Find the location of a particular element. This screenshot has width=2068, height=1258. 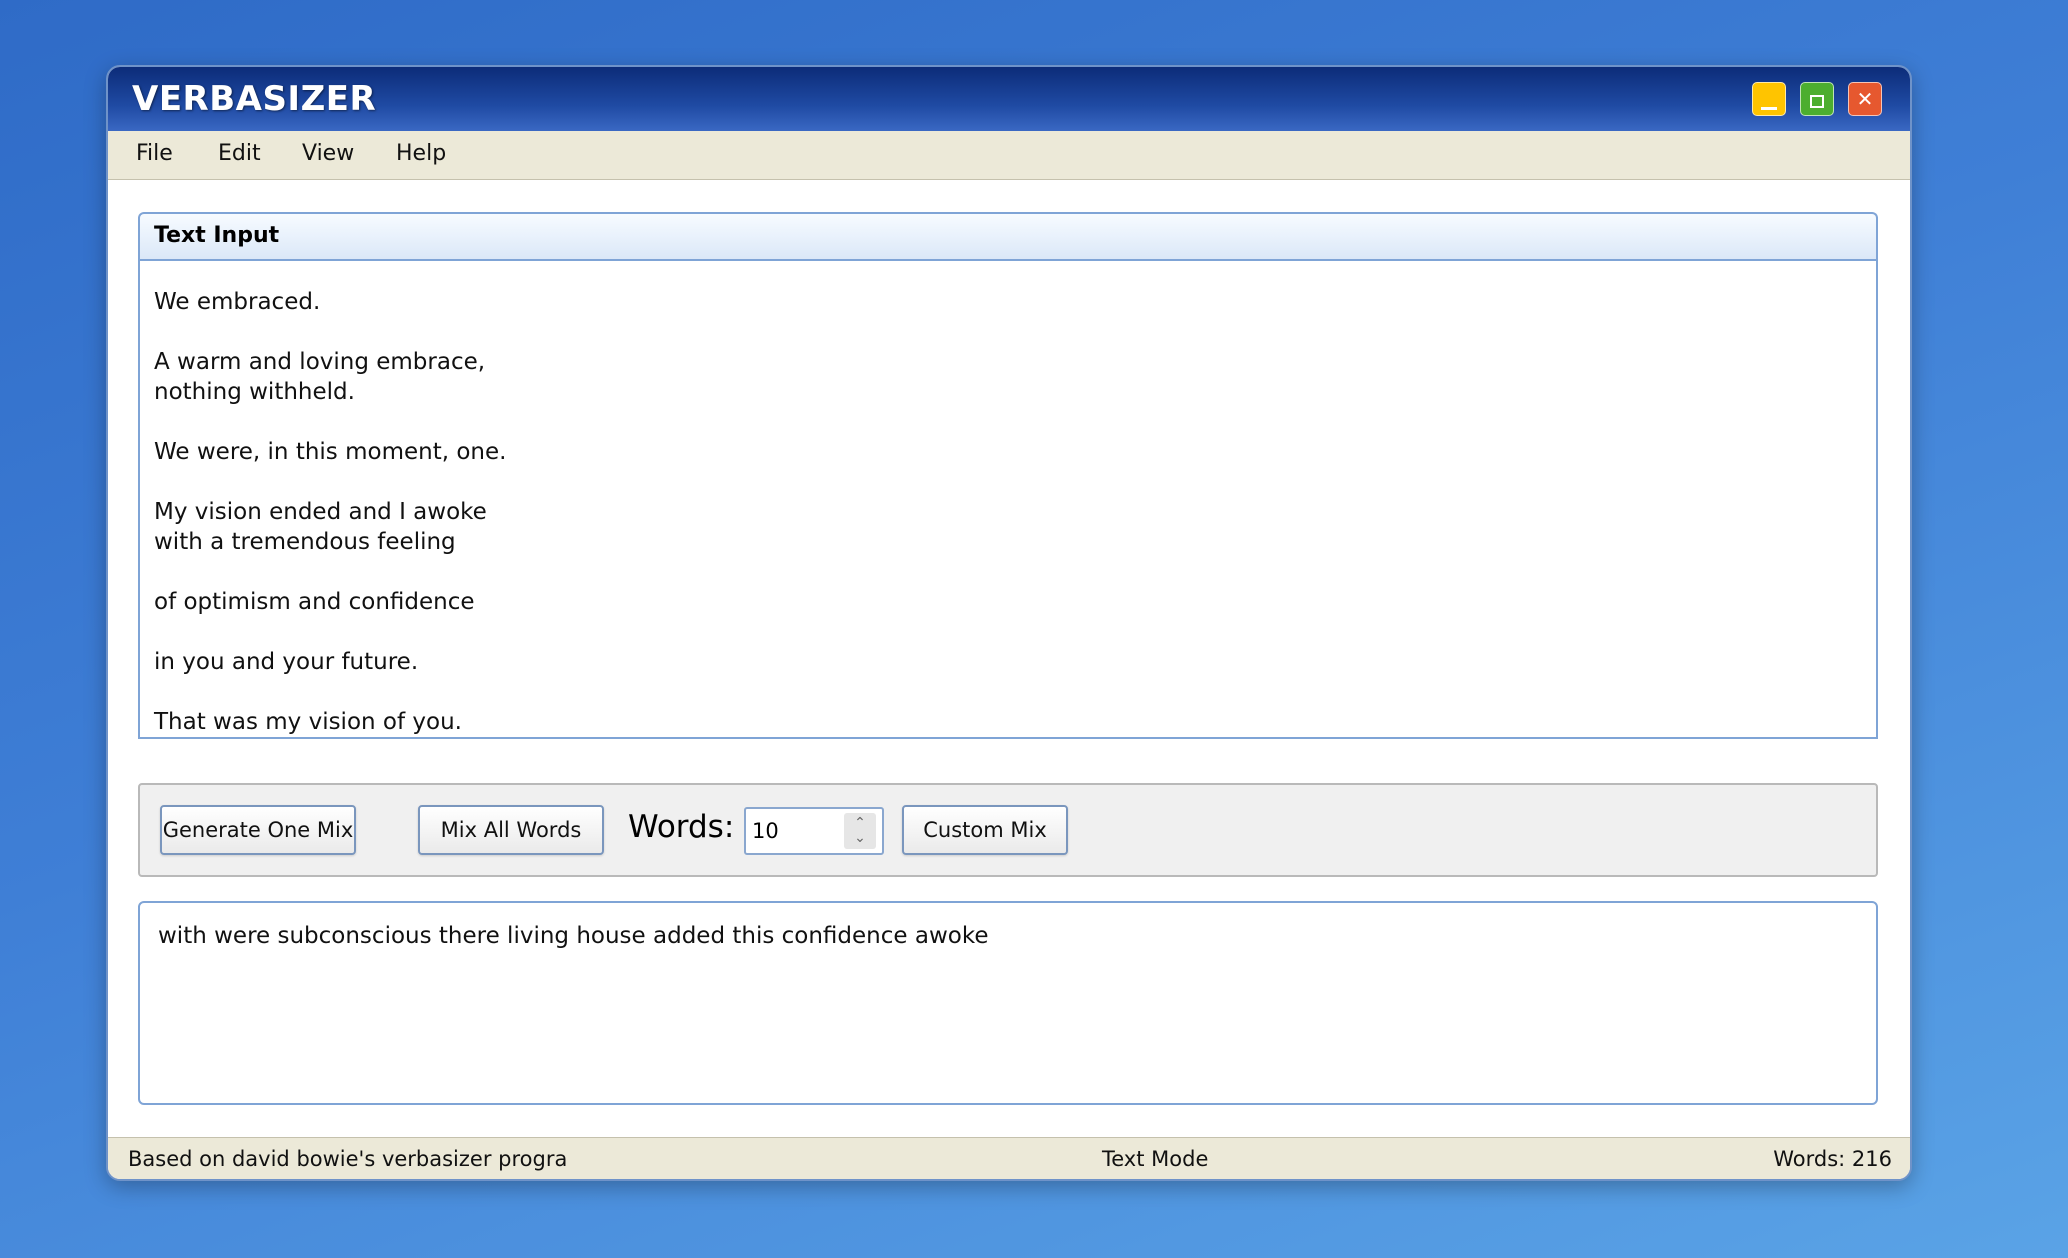

close-icon: ✕ is located at coordinates (1865, 99).